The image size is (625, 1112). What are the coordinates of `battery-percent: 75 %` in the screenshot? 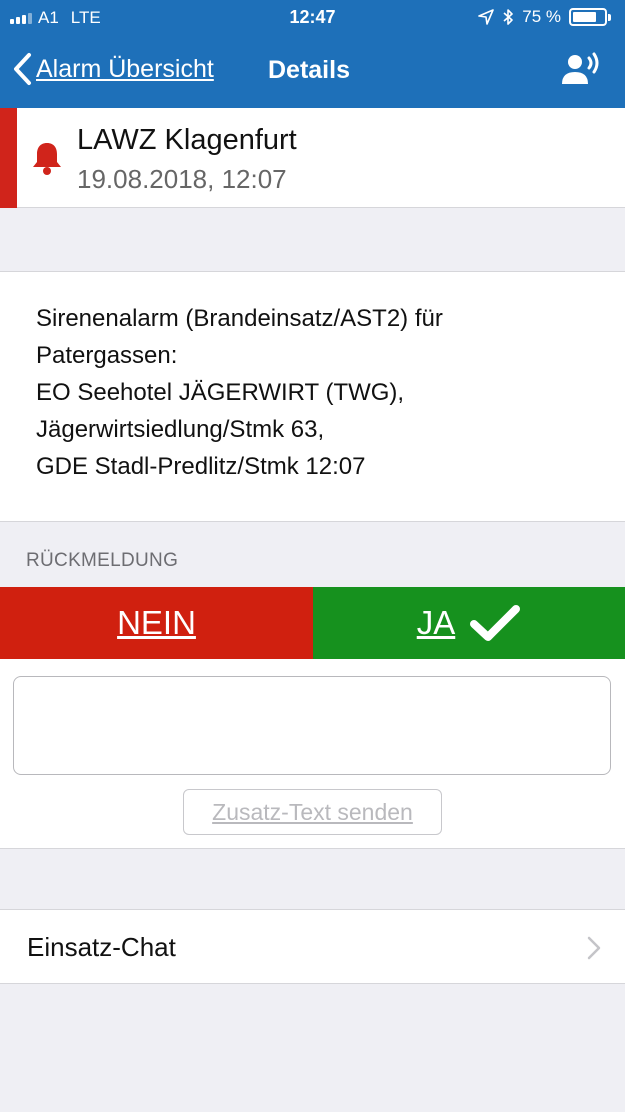 It's located at (541, 16).